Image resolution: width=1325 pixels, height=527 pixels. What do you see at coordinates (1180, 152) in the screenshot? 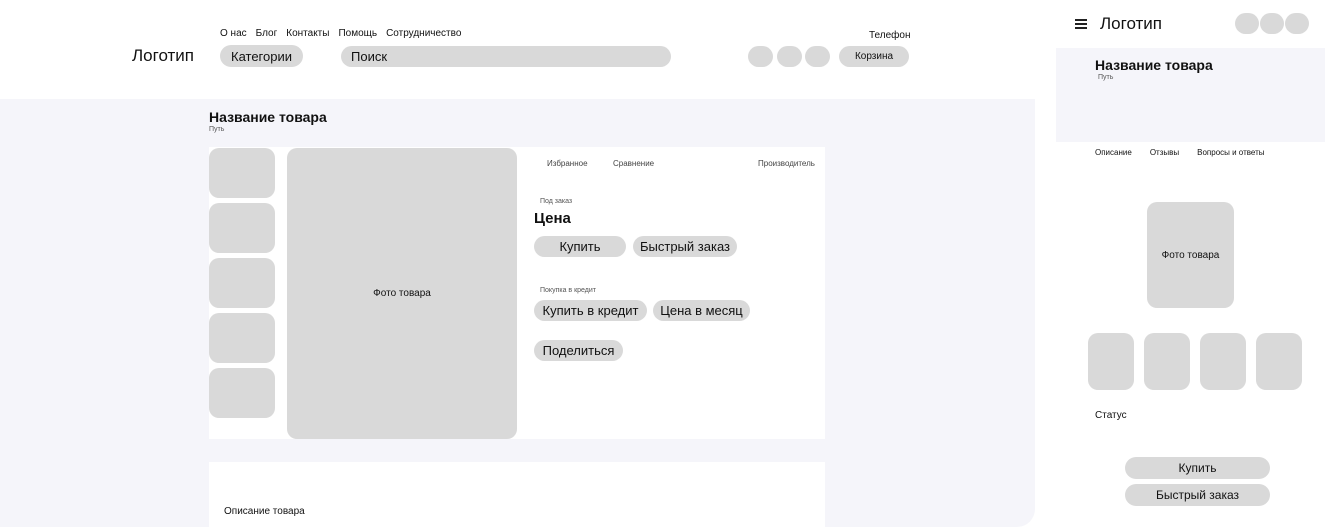
I see `mobile-tabs: Описание Отзывы Вопросы и ответы` at bounding box center [1180, 152].